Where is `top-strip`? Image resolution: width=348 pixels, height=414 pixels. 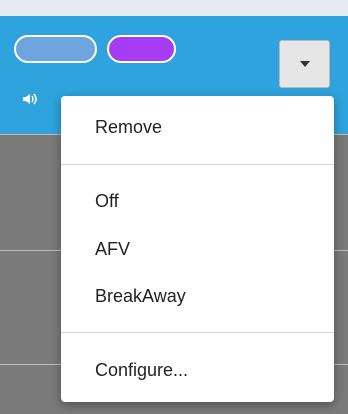 top-strip is located at coordinates (174, 8).